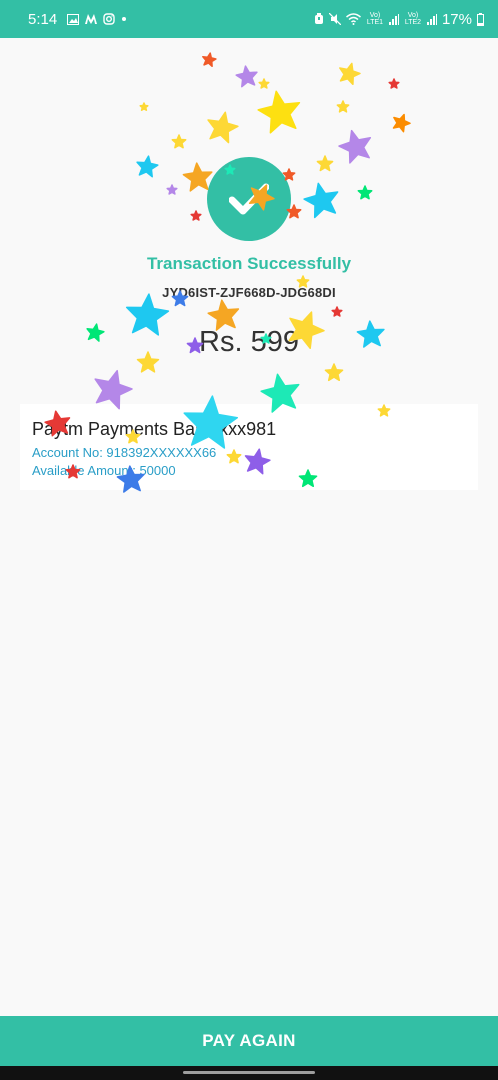 The height and width of the screenshot is (1080, 498). I want to click on instagram-icon, so click(109, 19).